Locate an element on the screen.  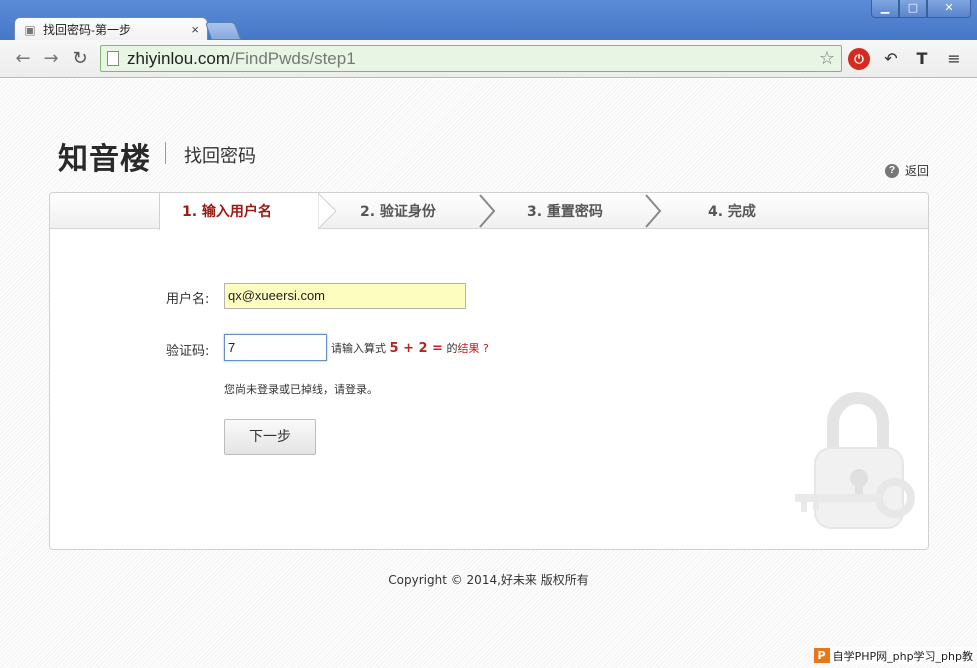
bookmark-star-icon: ☆ is located at coordinates (827, 58).